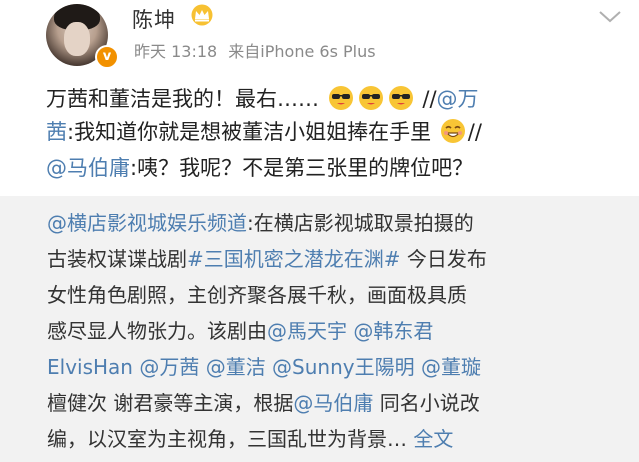 This screenshot has width=639, height=462. What do you see at coordinates (147, 223) in the screenshot?
I see `mention-link: @横店影视城娱乐频道` at bounding box center [147, 223].